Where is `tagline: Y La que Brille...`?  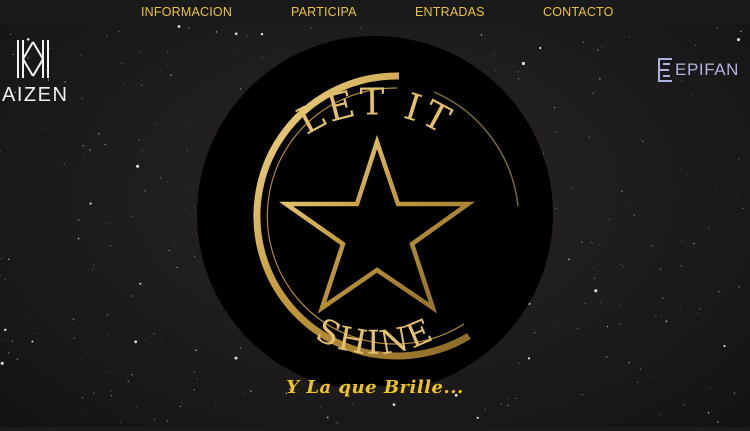
tagline: Y La que Brille... is located at coordinates (375, 387).